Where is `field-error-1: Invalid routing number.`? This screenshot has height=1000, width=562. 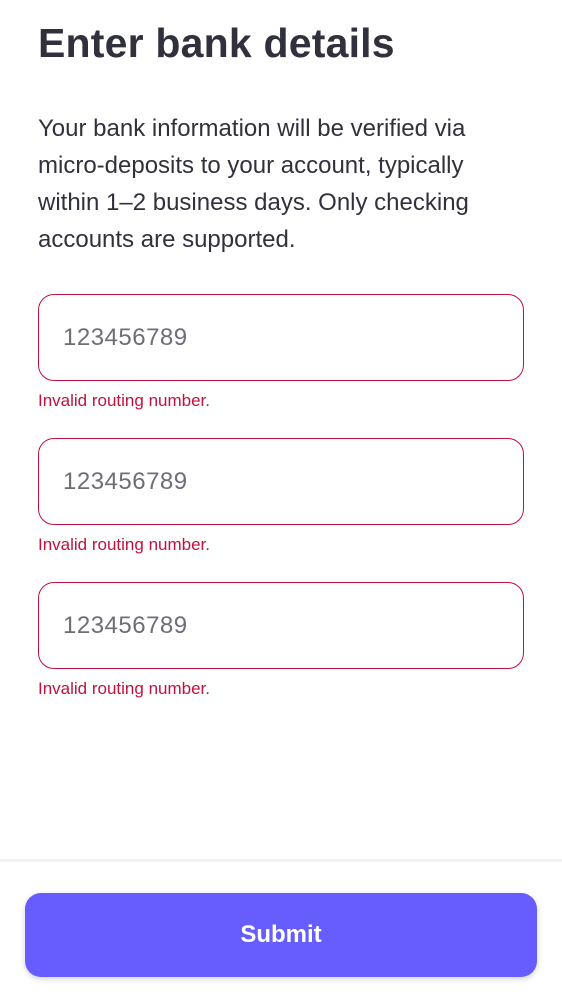
field-error-1: Invalid routing number. is located at coordinates (124, 400).